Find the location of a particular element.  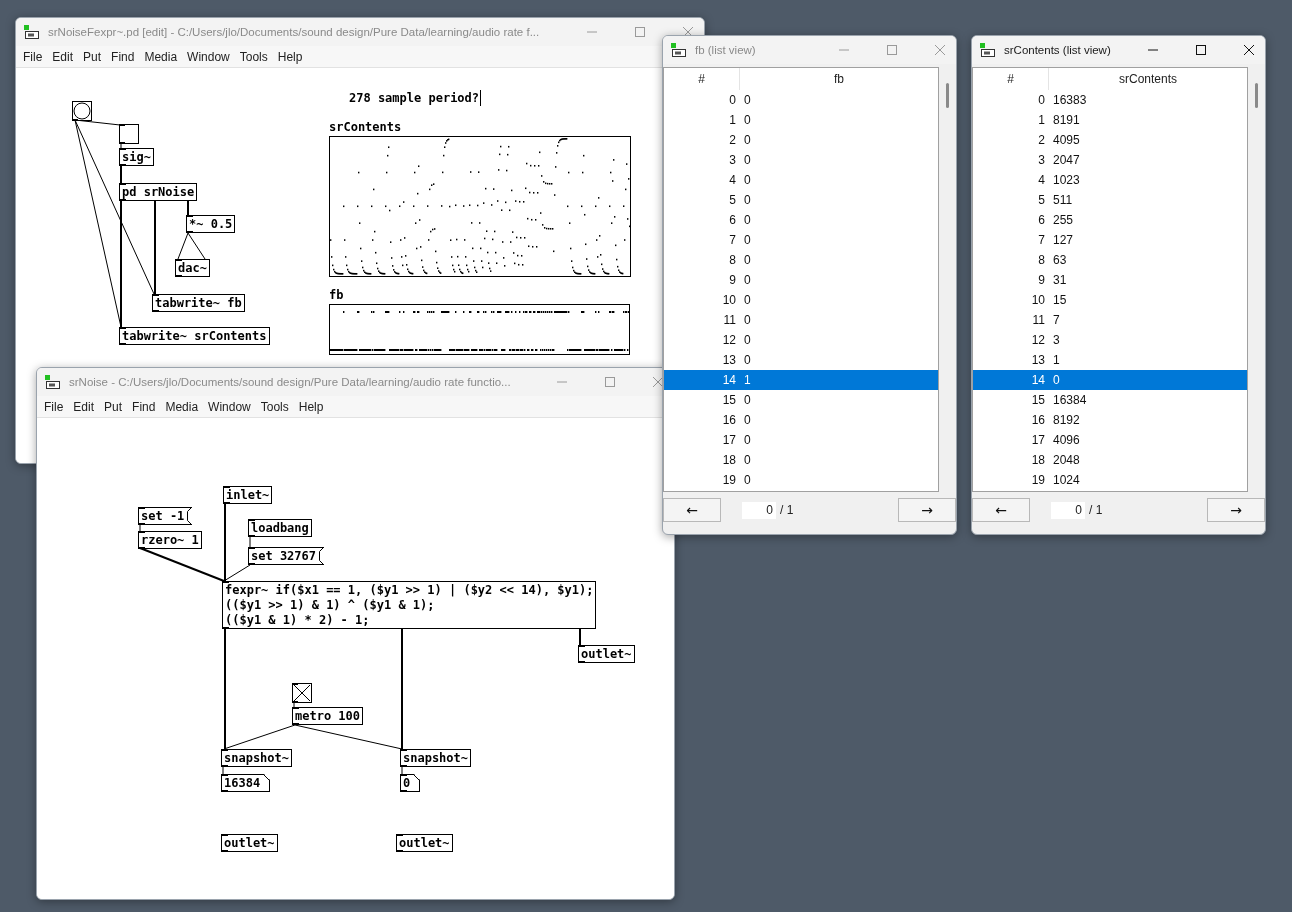

list-row: 0 16383 is located at coordinates (1110, 100).